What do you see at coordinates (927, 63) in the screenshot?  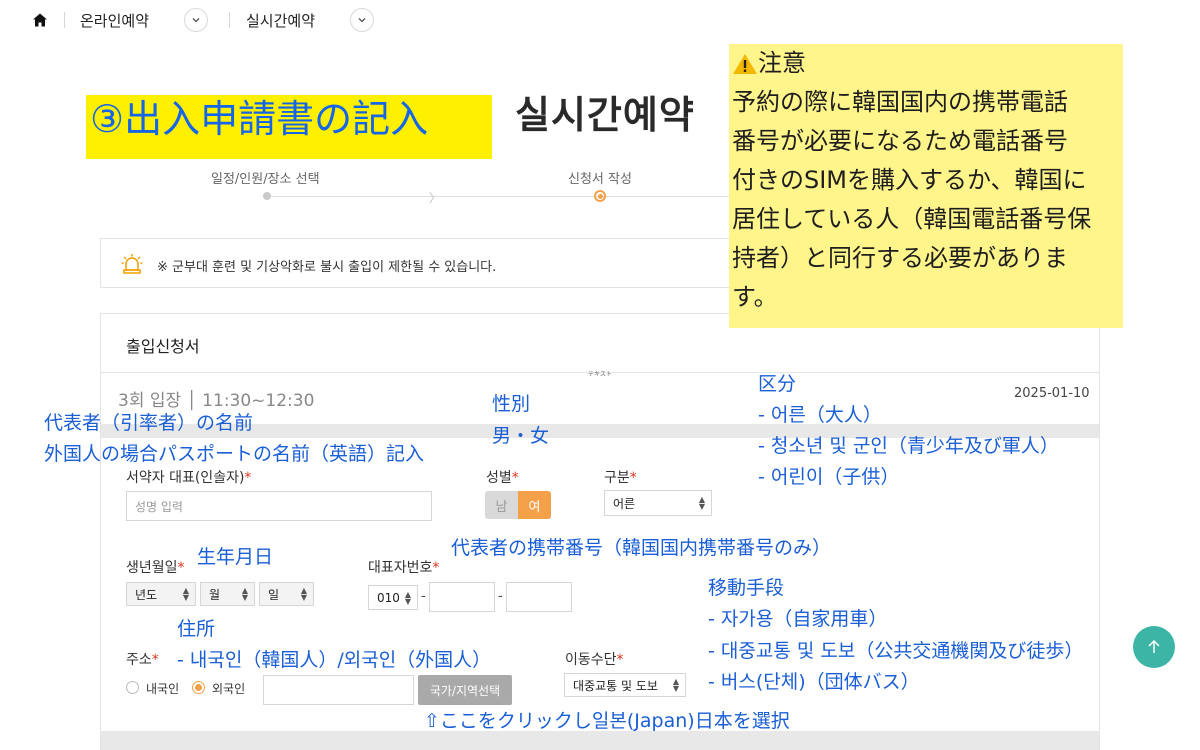 I see `caution-heading-row: 注意` at bounding box center [927, 63].